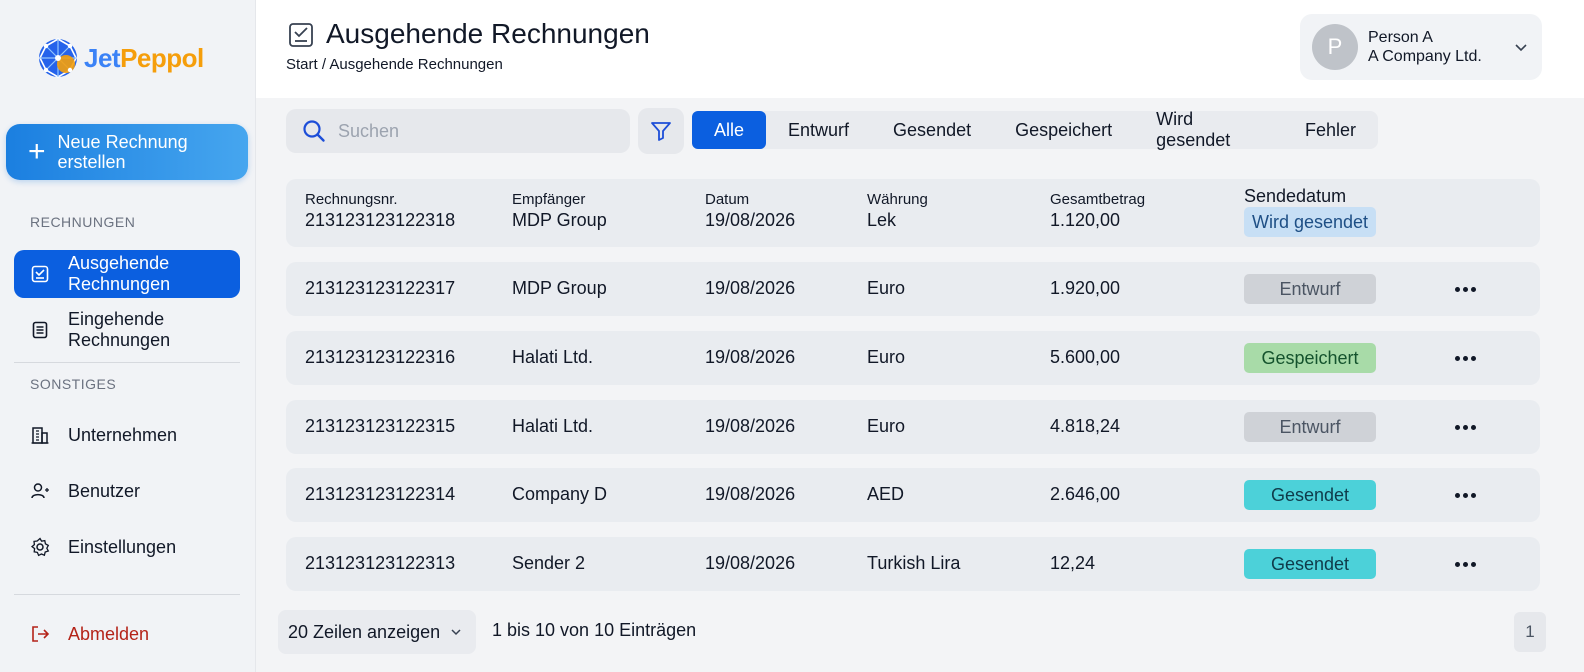 The image size is (1584, 672). Describe the element at coordinates (380, 563) in the screenshot. I see `invoice-number: 213123123122313` at that location.